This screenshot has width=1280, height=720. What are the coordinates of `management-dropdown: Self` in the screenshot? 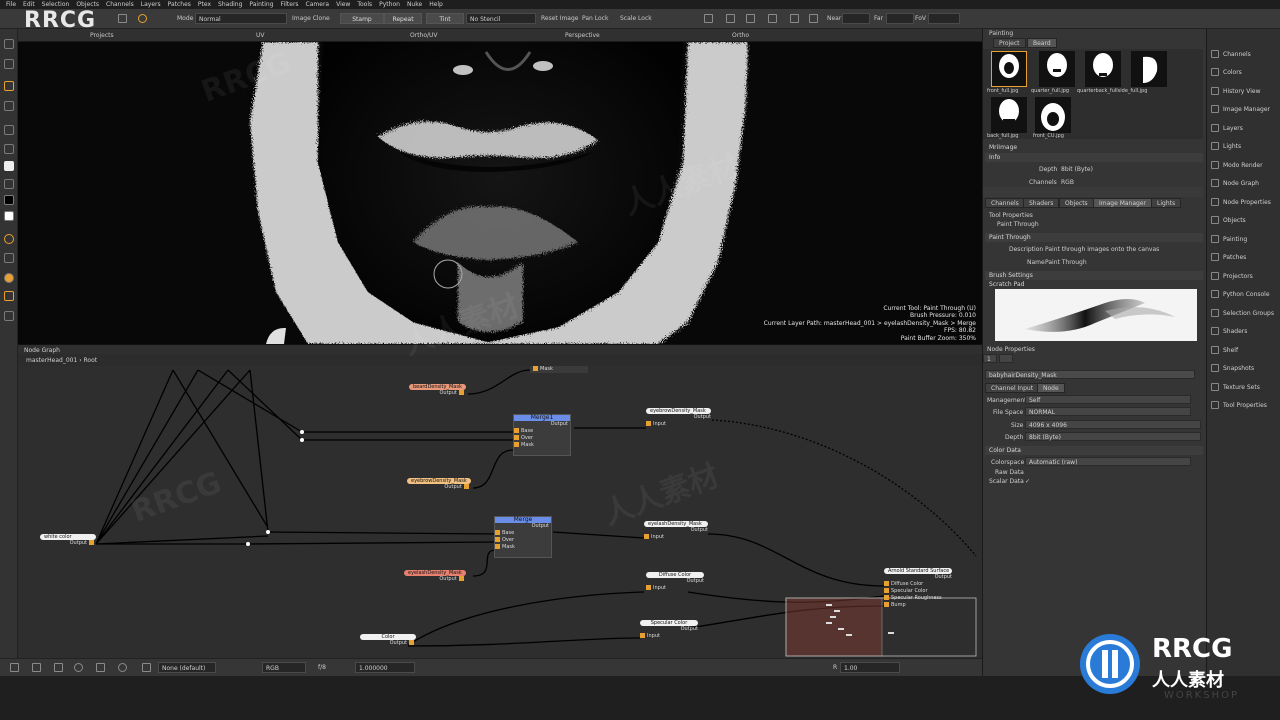 It's located at (1108, 399).